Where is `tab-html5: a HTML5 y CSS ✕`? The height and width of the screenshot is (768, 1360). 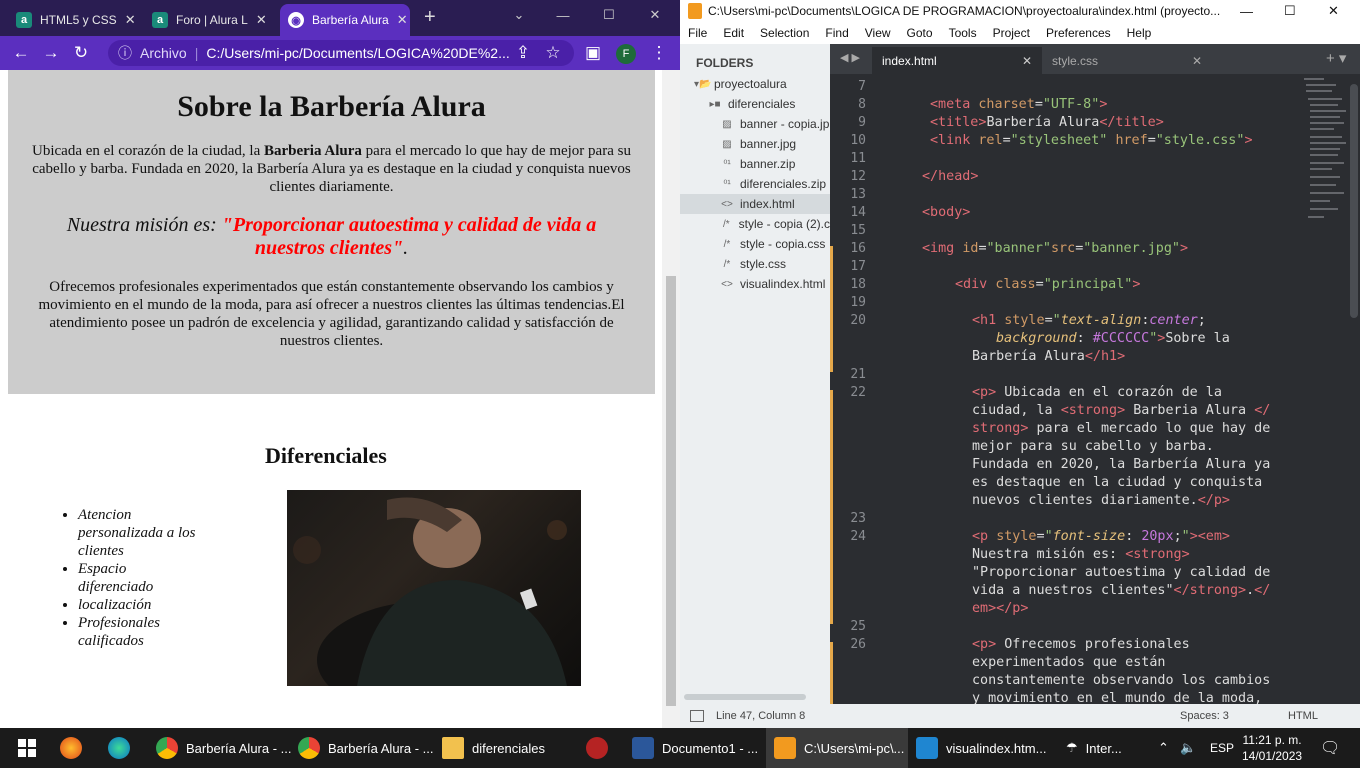
tab-html5: a HTML5 y CSS ✕ is located at coordinates (74, 20).